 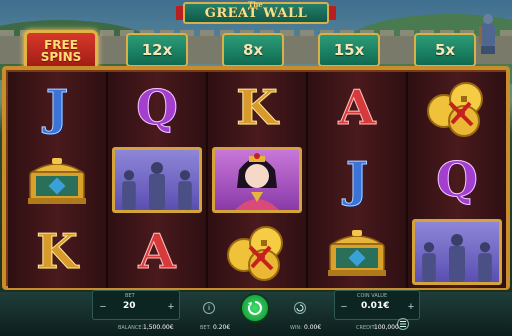 I want to click on coin-value: 0.01€, so click(x=375, y=306).